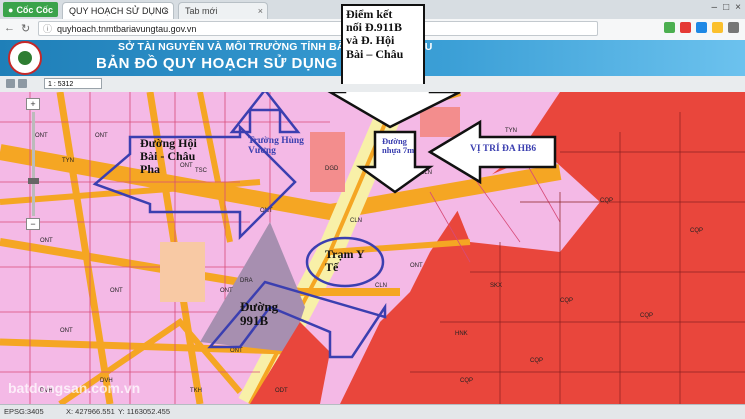 The width and height of the screenshot is (745, 419). Describe the element at coordinates (246, 281) in the screenshot. I see `map-code: DRA` at that location.